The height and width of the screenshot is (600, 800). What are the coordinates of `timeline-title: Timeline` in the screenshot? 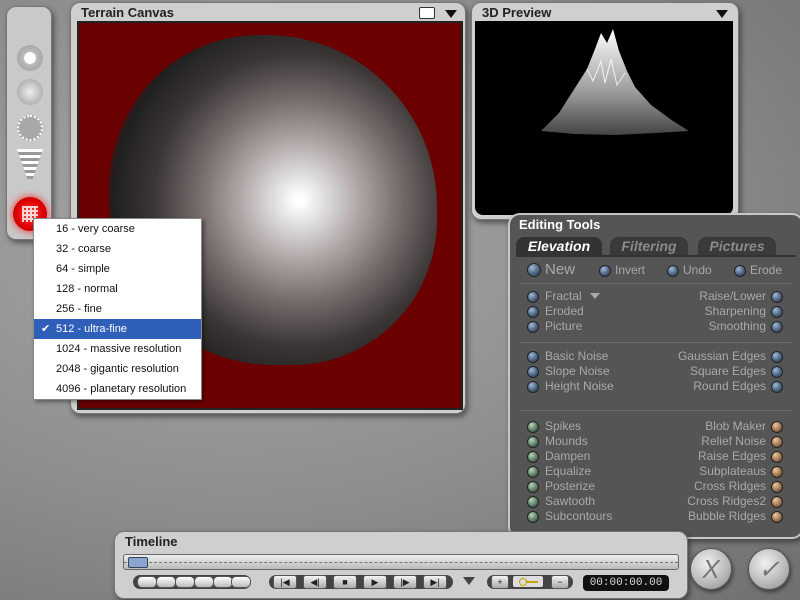 It's located at (151, 541).